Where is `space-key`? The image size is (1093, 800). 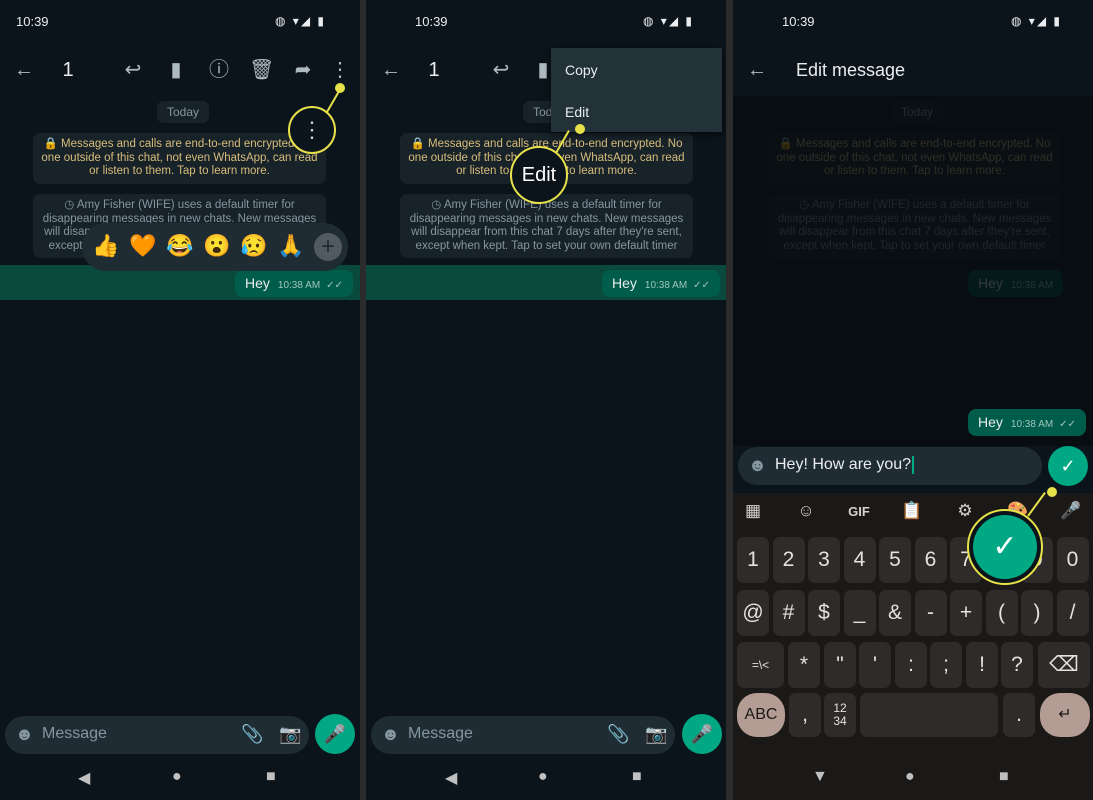 space-key is located at coordinates (929, 715).